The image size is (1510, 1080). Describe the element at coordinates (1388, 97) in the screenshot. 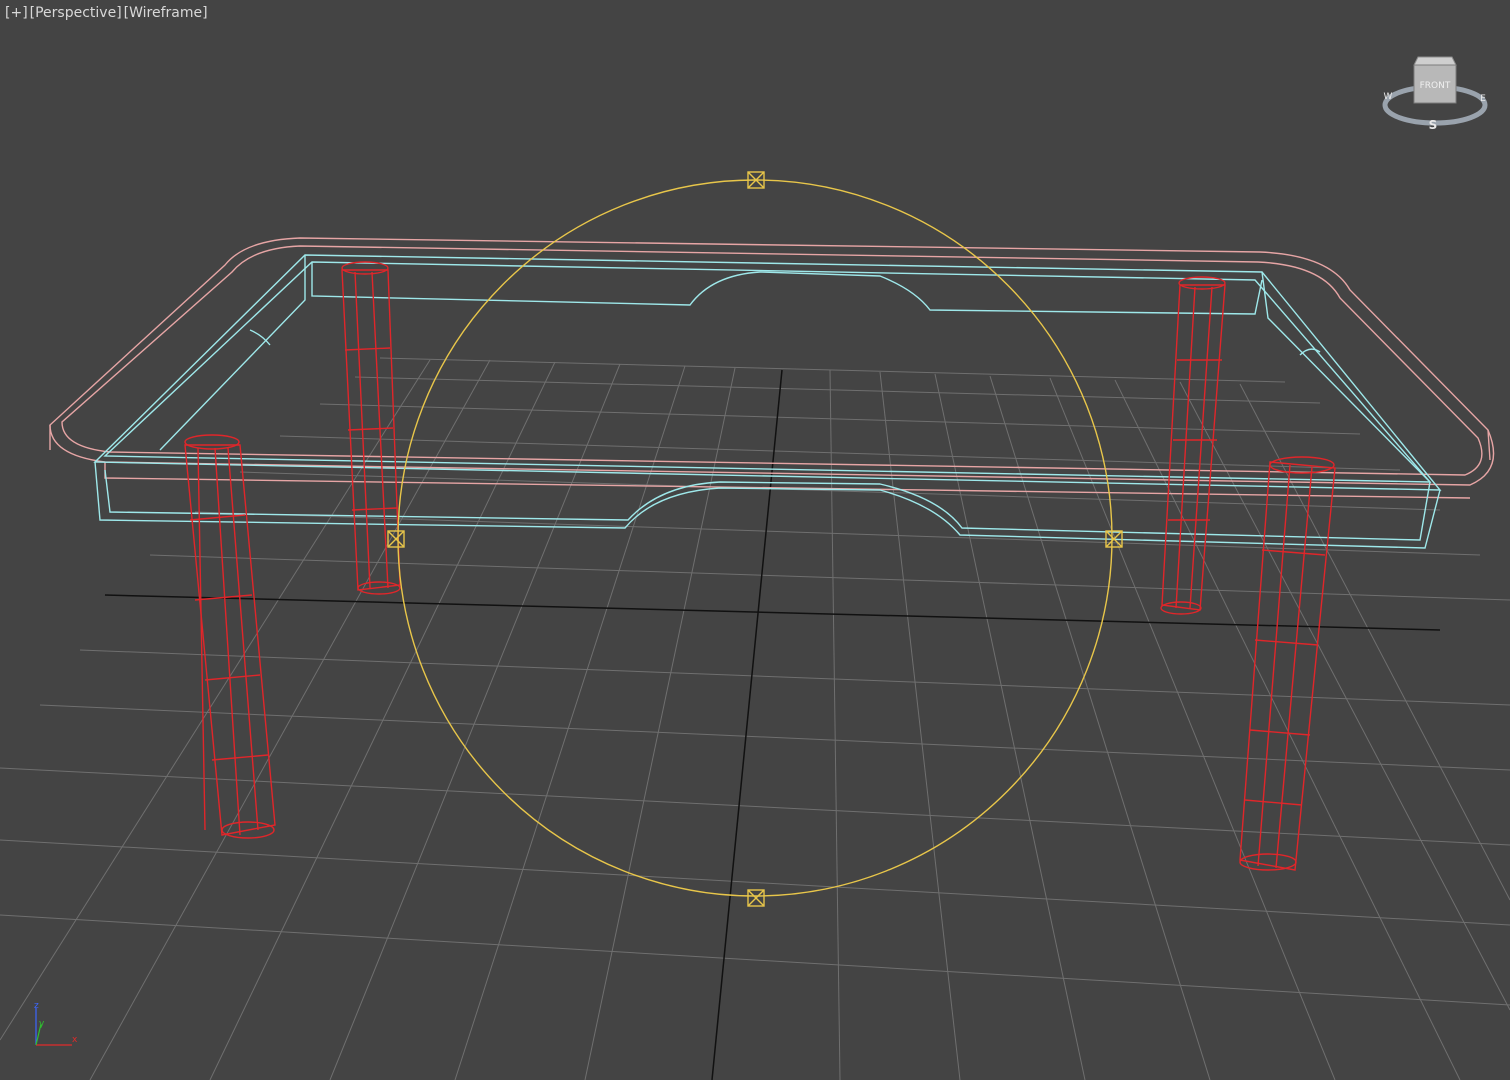

I see `compass-west-label: W` at that location.